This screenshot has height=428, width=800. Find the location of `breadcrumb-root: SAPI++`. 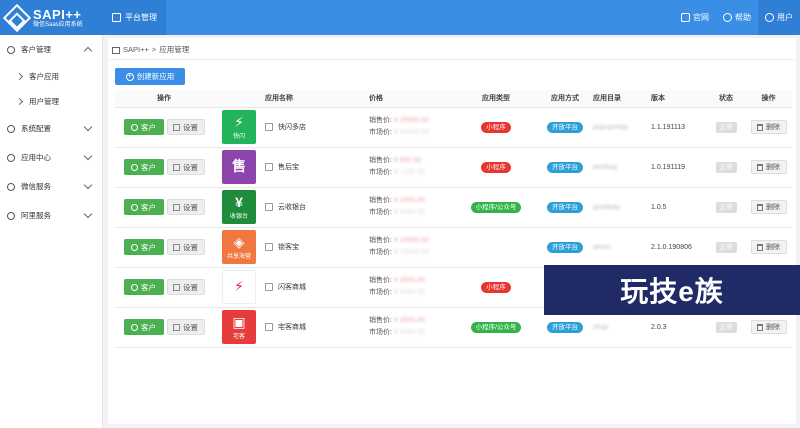

breadcrumb-root: SAPI++ is located at coordinates (136, 49).